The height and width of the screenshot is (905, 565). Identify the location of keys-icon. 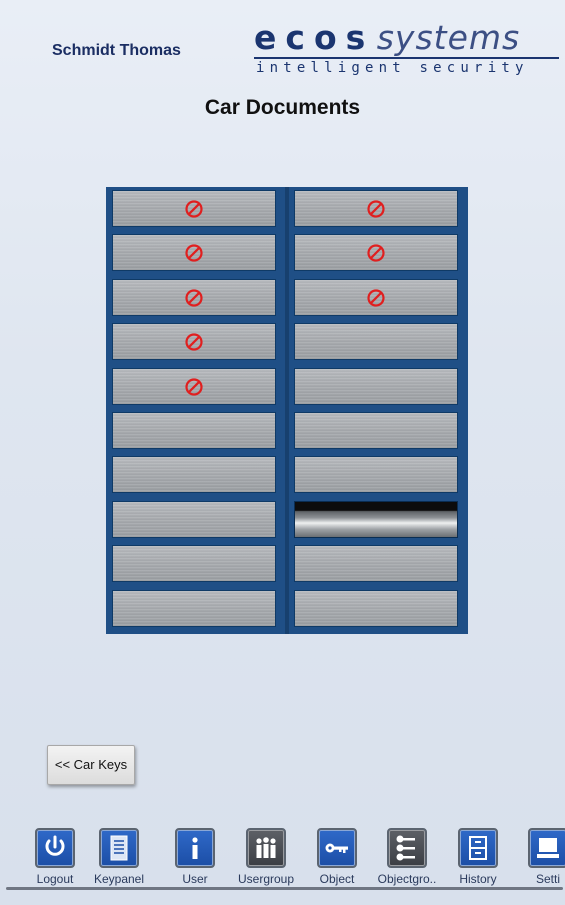
(407, 848).